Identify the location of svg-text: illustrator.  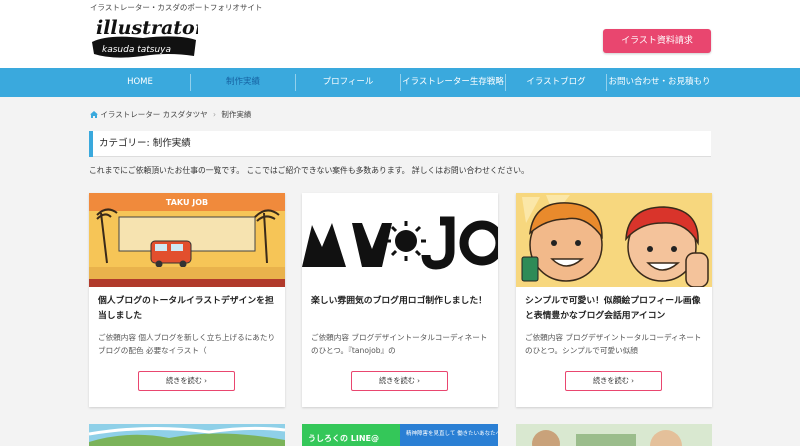
(147, 28).